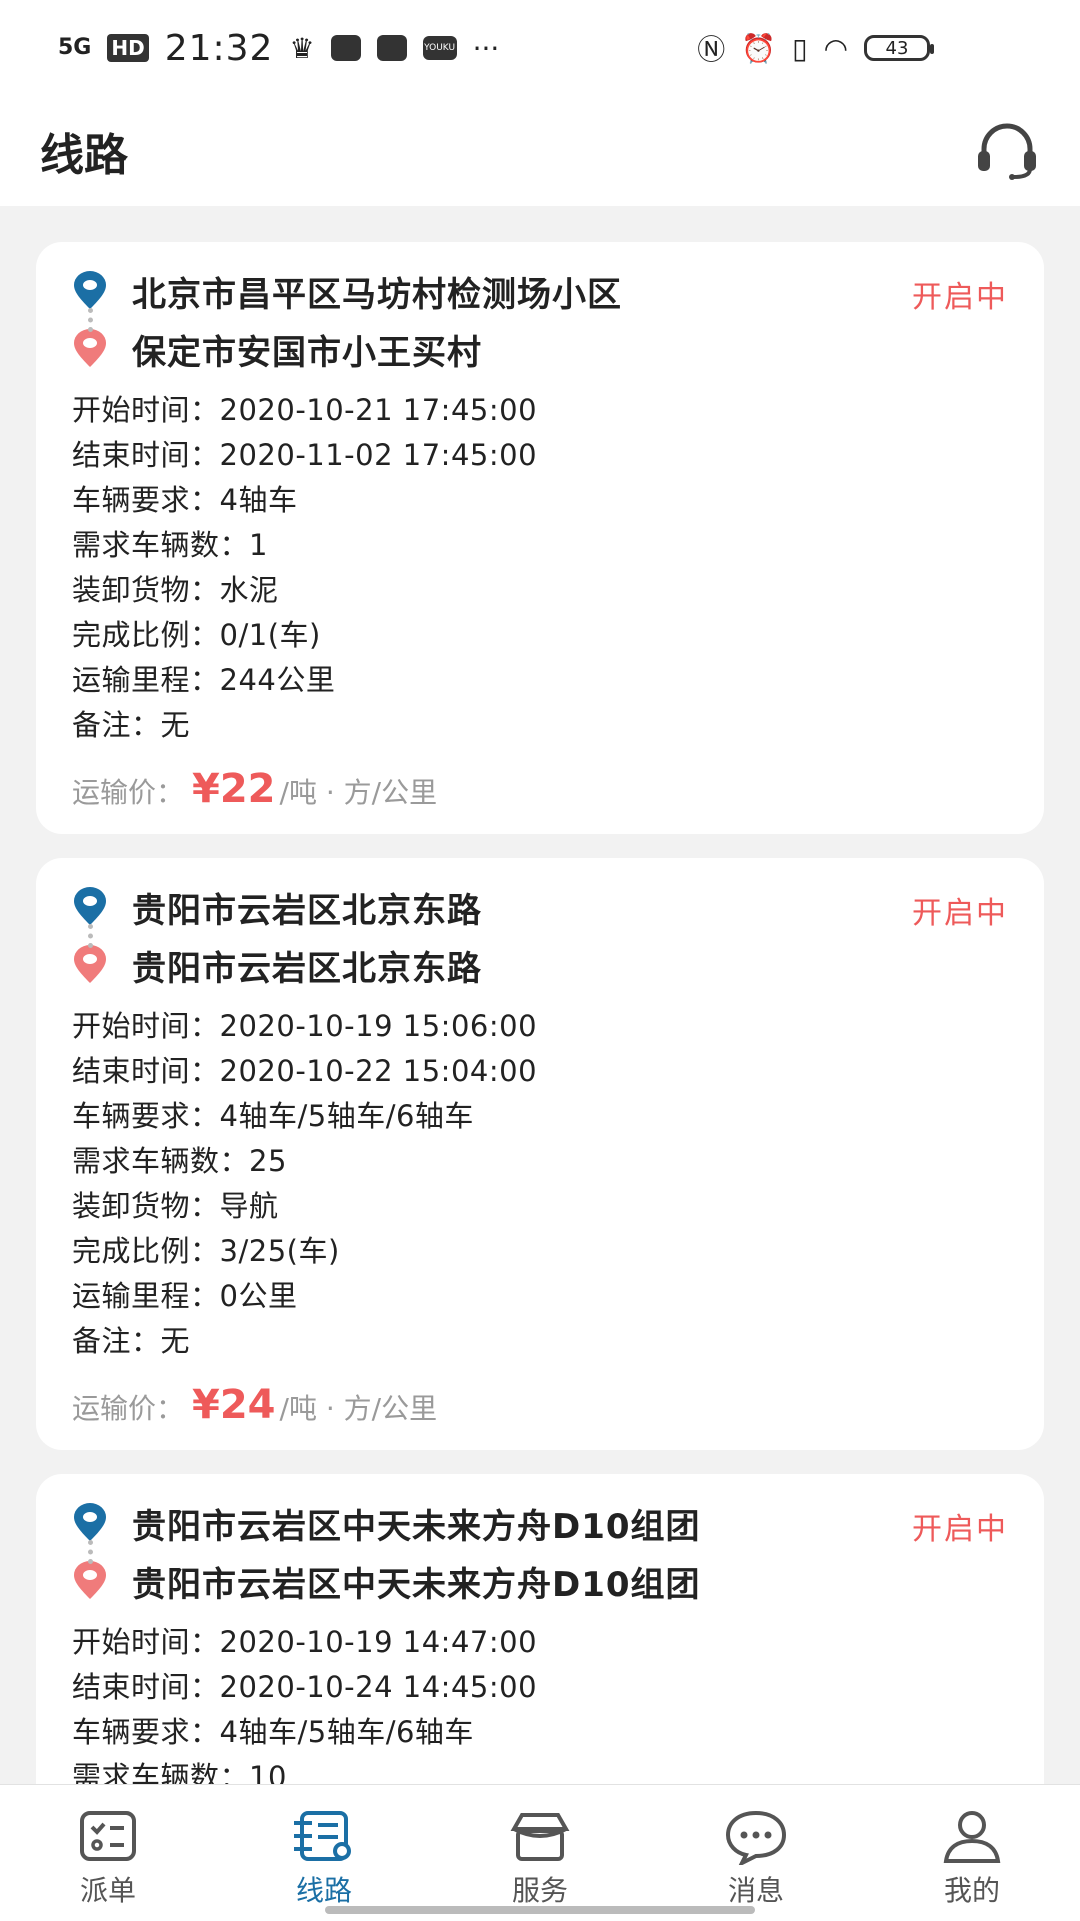  What do you see at coordinates (258, 500) in the screenshot?
I see `vehicle-requirement-value: 4轴车` at bounding box center [258, 500].